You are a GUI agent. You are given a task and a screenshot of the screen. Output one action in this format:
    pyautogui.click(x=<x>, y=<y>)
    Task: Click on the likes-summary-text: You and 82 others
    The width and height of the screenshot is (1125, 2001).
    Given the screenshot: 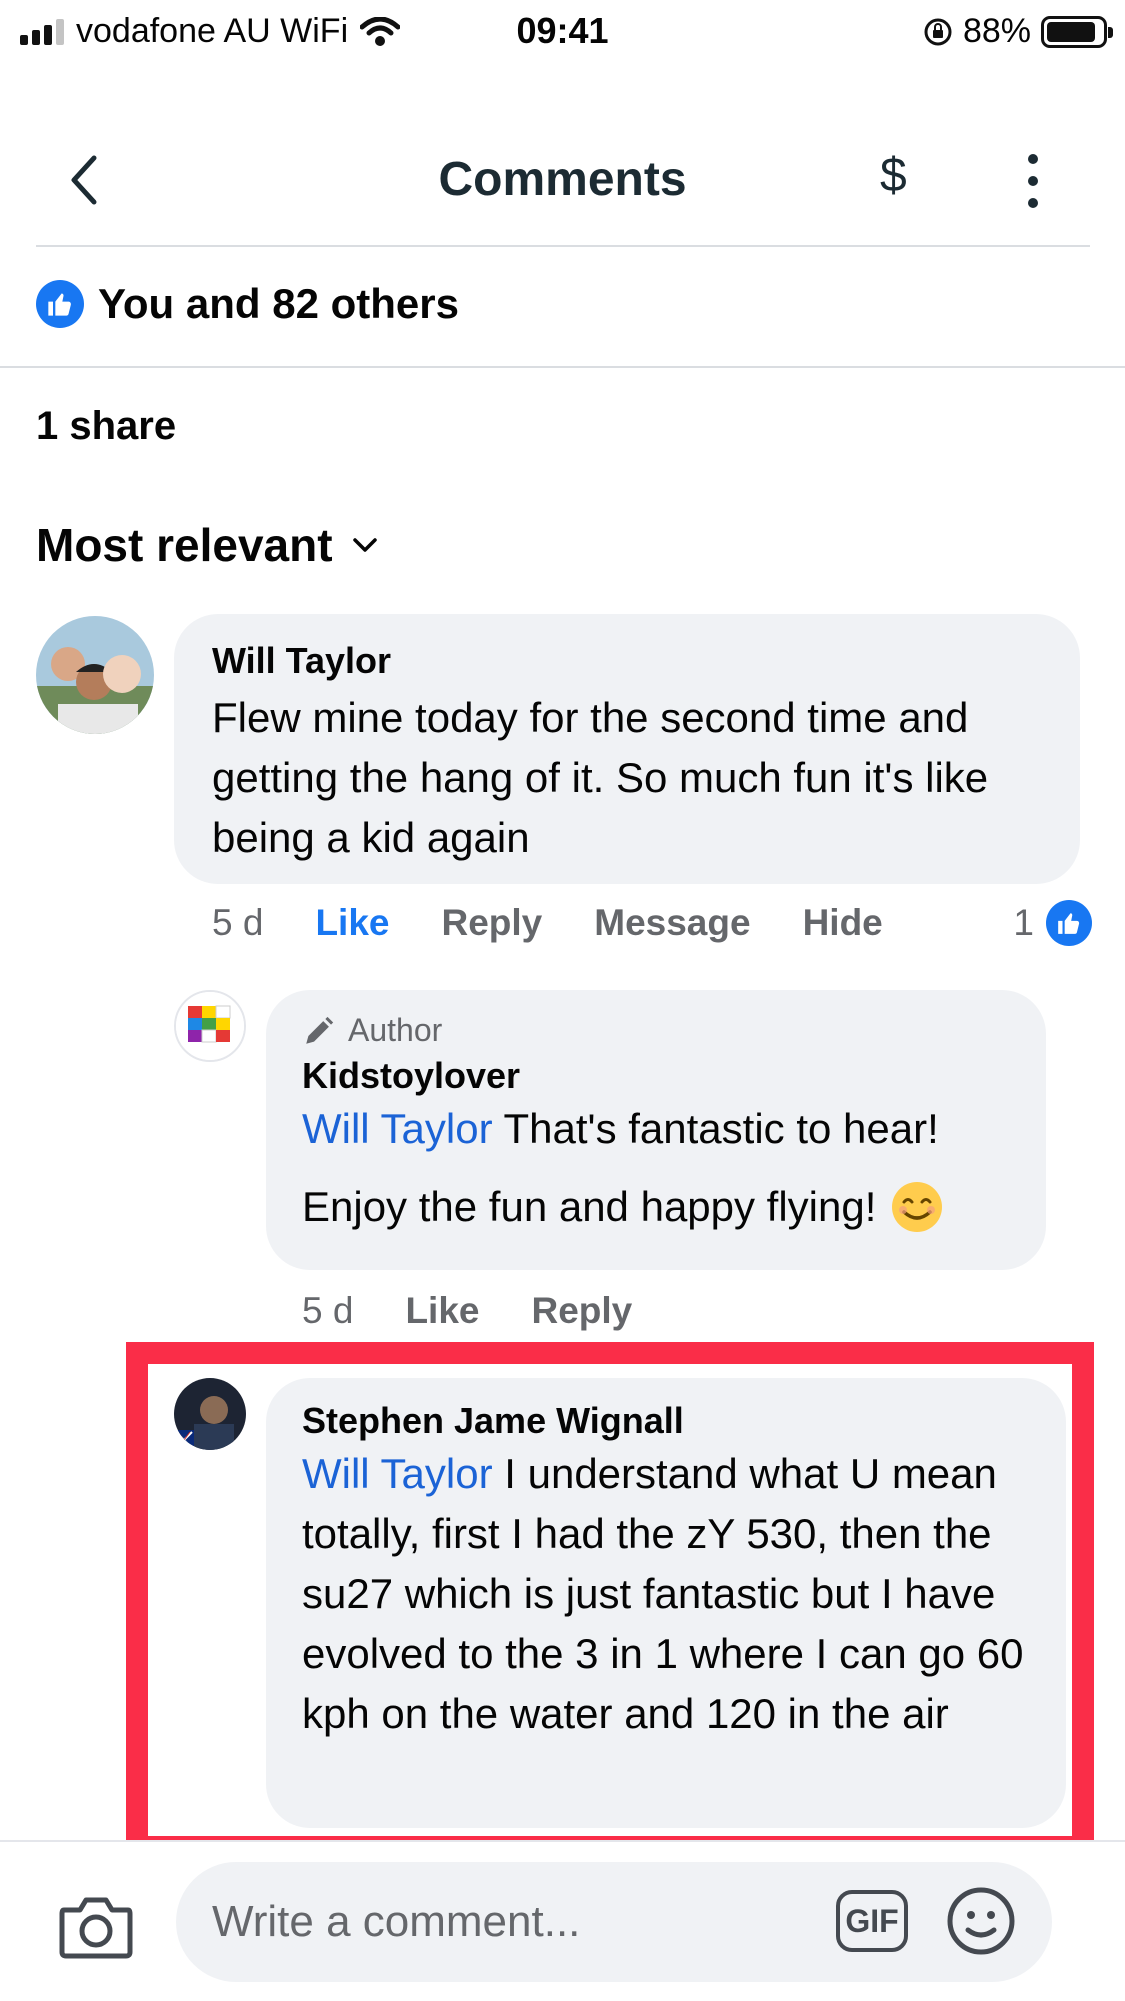 What is the action you would take?
    pyautogui.click(x=278, y=303)
    